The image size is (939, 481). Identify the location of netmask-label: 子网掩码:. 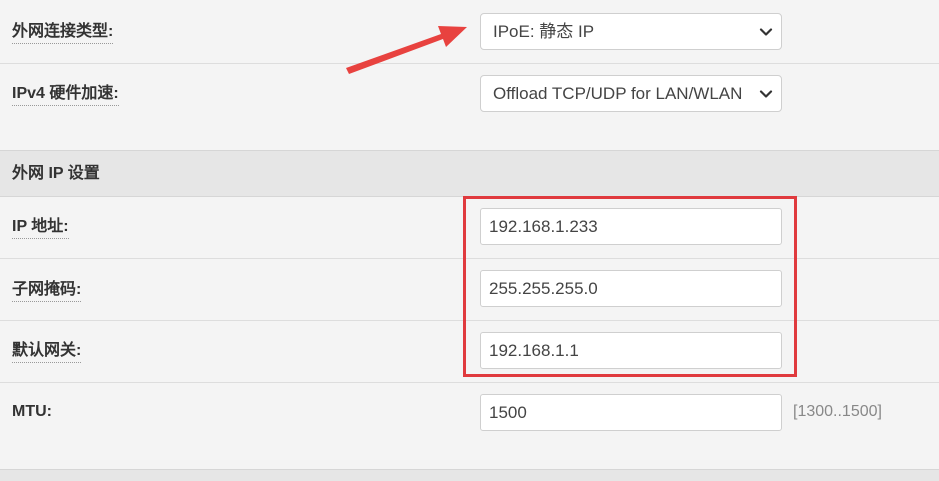
(47, 291).